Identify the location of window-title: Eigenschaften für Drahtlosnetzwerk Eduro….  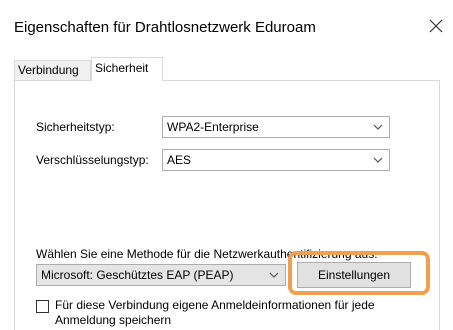
(165, 27).